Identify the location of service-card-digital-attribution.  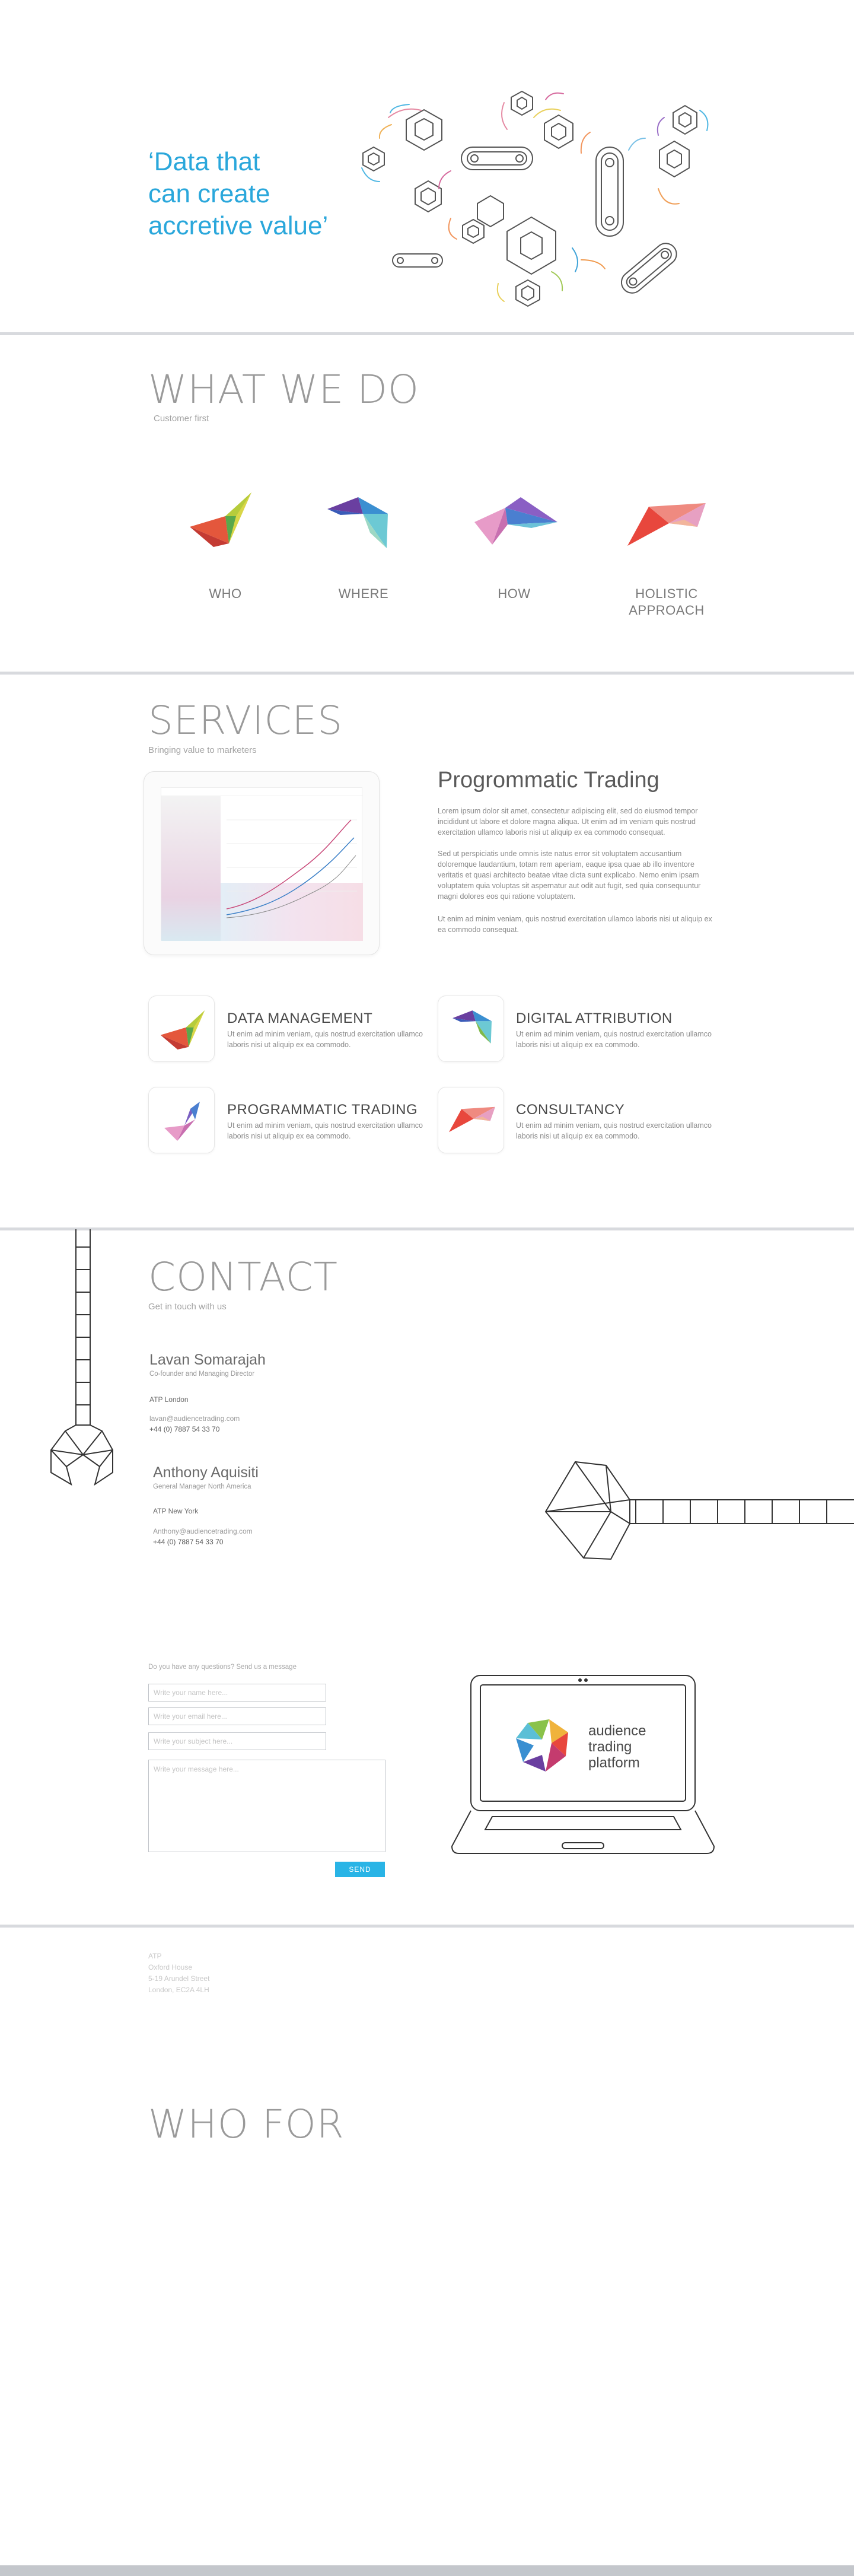
(471, 1029).